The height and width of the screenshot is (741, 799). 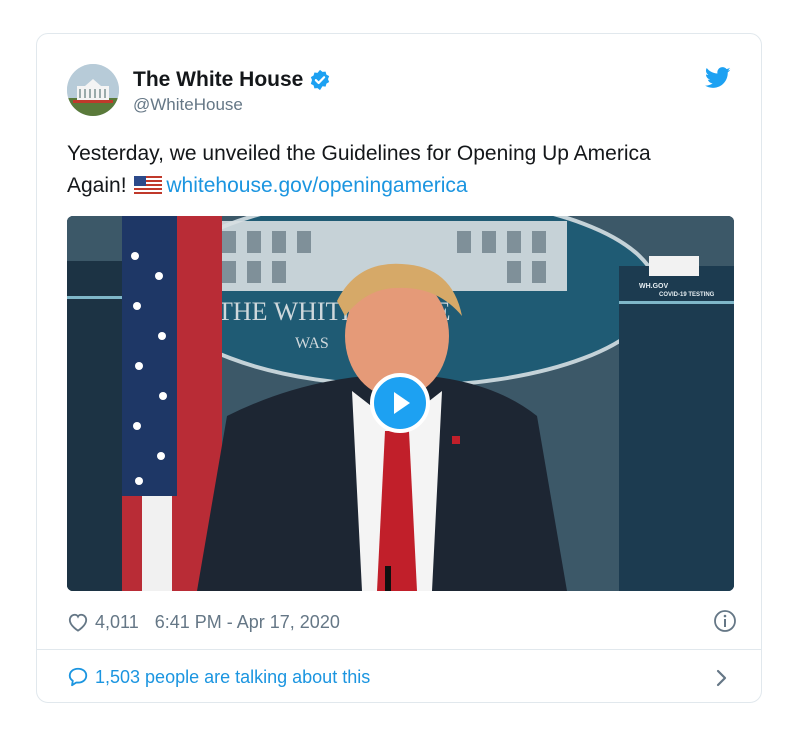 I want to click on avatar, so click(x=93, y=90).